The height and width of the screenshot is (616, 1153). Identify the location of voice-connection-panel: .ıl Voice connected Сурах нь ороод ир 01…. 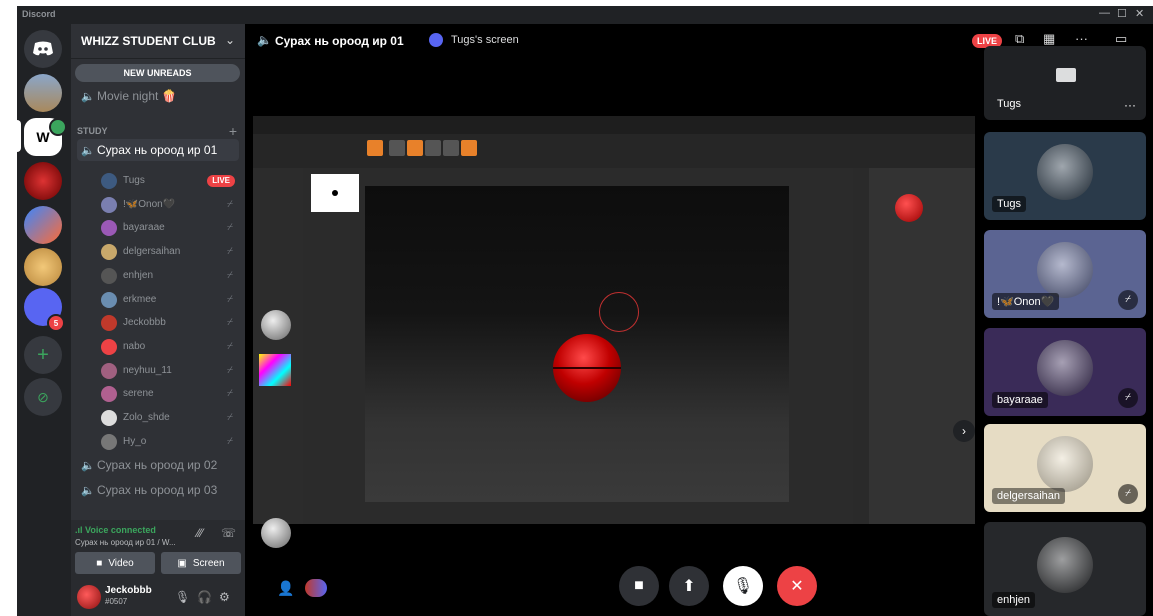
(158, 549).